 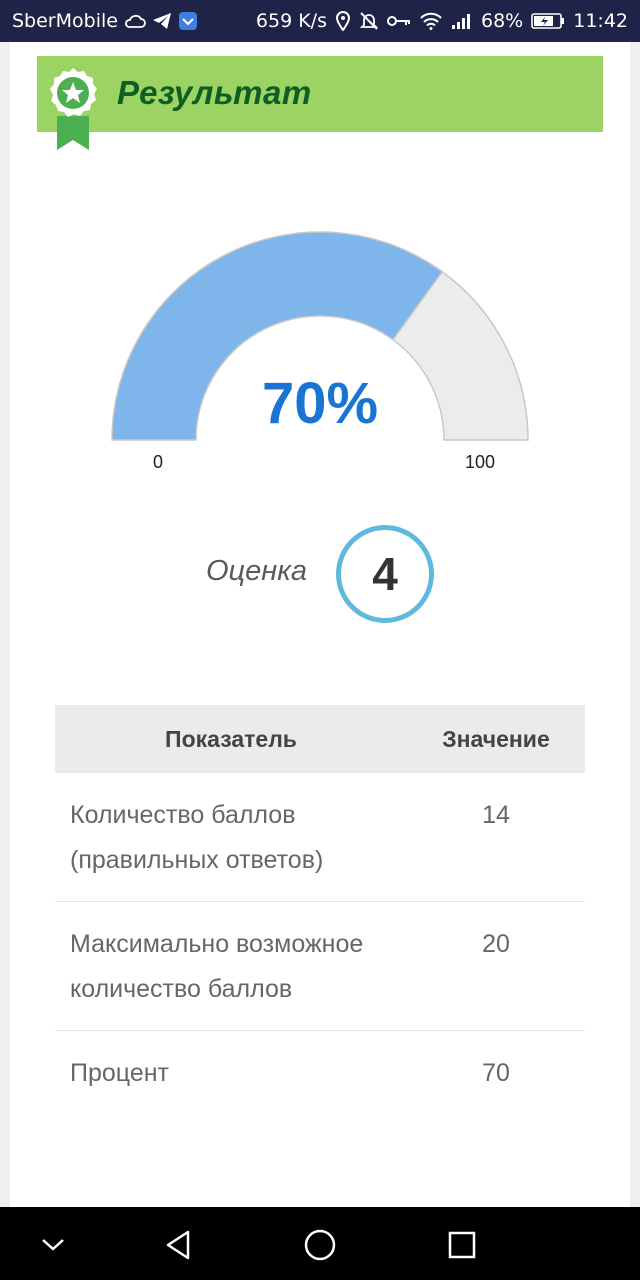 What do you see at coordinates (496, 1073) in the screenshot?
I see `row-value: 70` at bounding box center [496, 1073].